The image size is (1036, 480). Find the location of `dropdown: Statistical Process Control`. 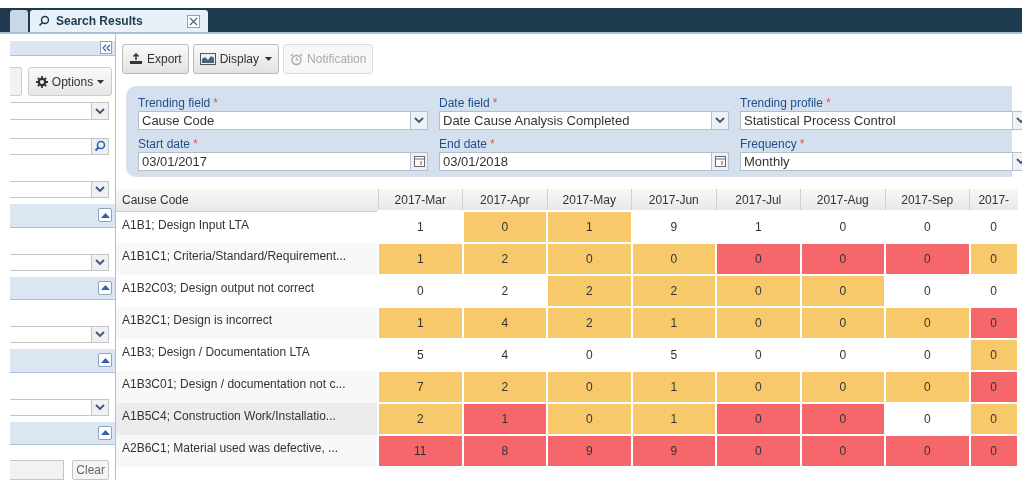

dropdown: Statistical Process Control is located at coordinates (881, 120).